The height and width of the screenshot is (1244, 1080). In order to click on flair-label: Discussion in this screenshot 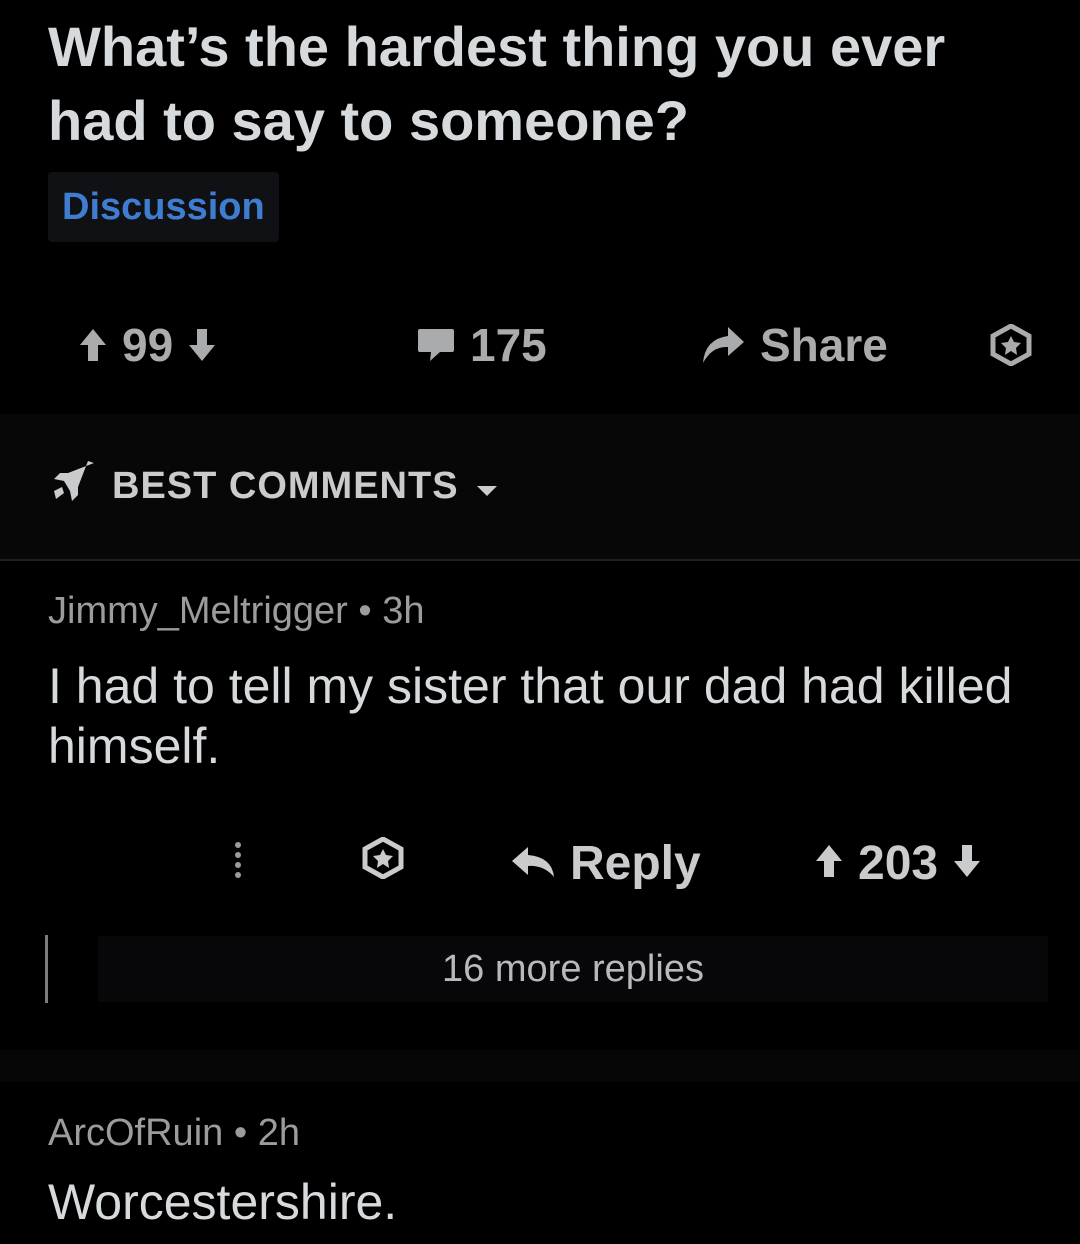, I will do `click(163, 206)`.